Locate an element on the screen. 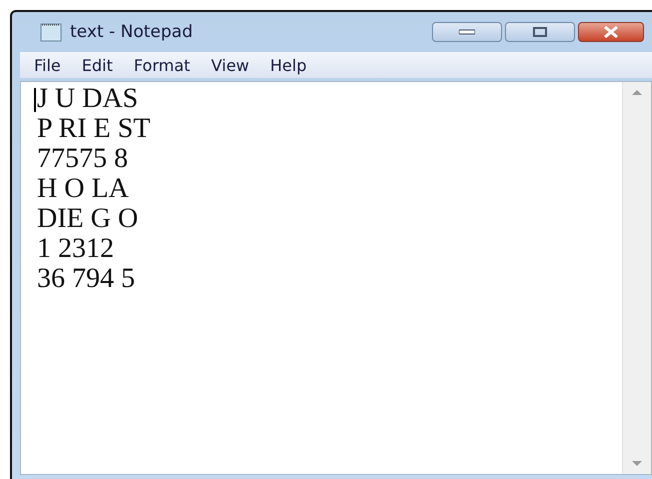 This screenshot has width=652, height=479. menu-item: Edit is located at coordinates (99, 65).